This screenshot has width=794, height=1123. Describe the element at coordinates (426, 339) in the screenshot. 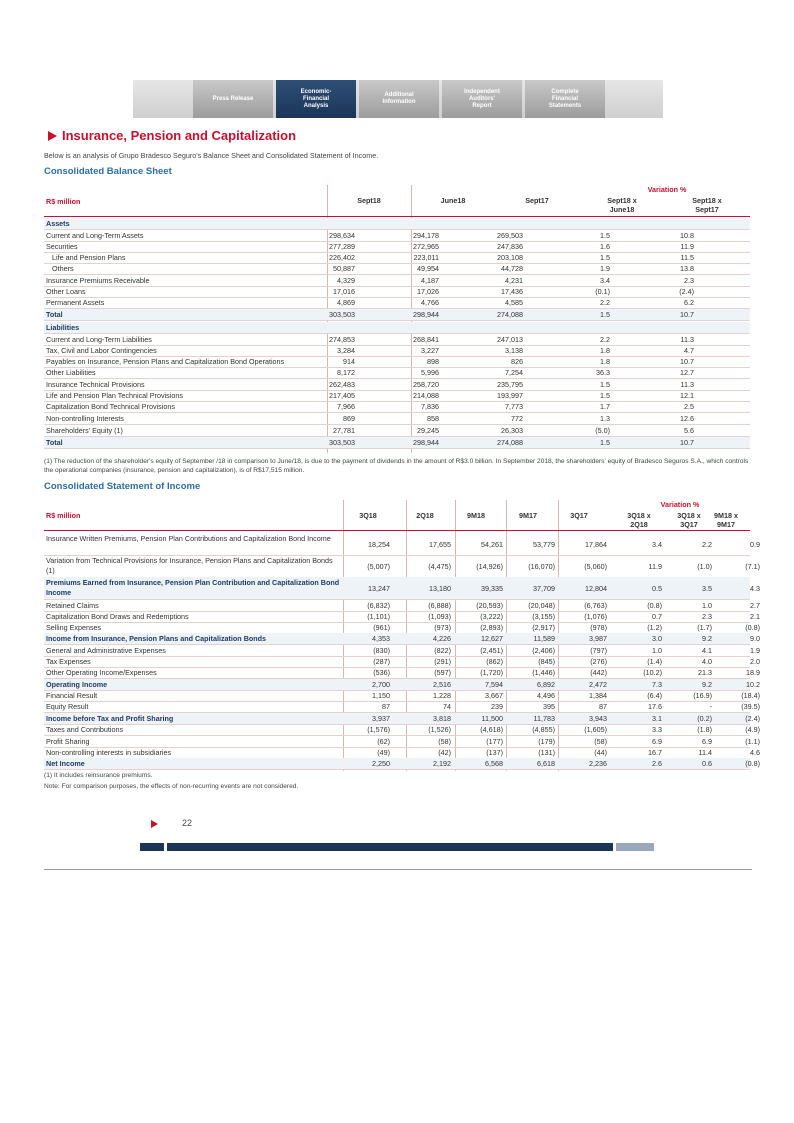

I see `cell-value: 268,841` at that location.